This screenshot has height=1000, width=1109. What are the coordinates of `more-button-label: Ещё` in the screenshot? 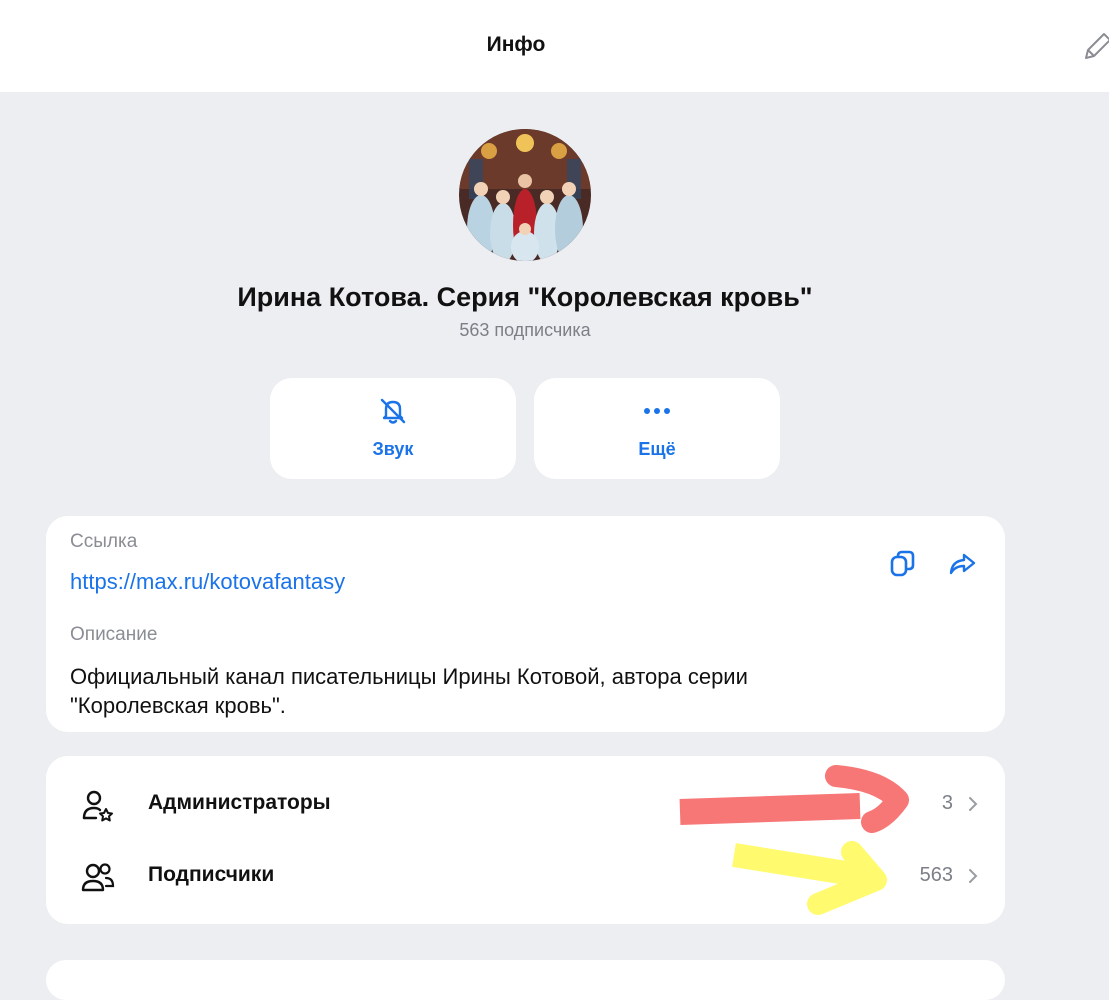 It's located at (657, 449).